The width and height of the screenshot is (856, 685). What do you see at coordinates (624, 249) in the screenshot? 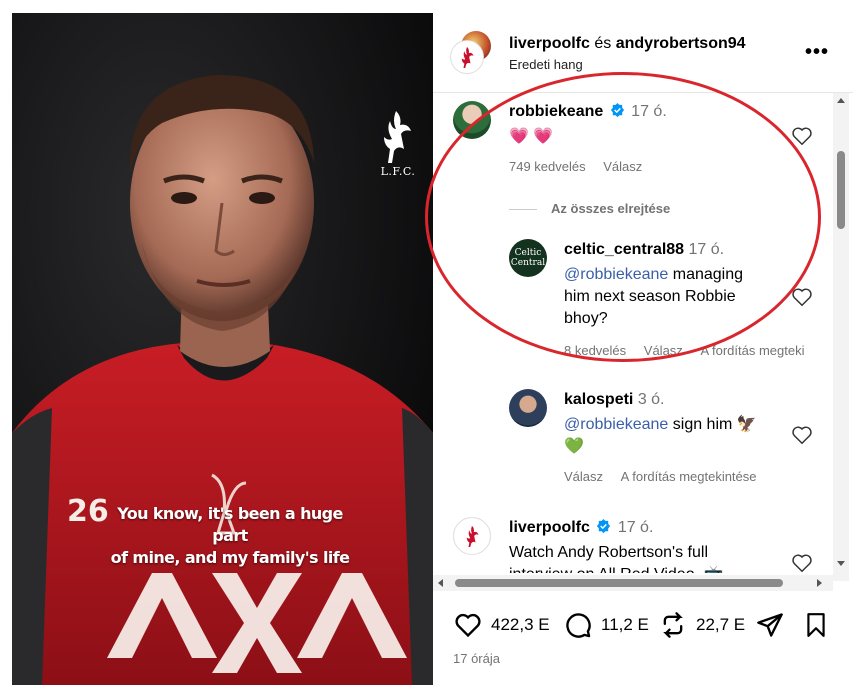
I see `comment-username: celtic_central88` at bounding box center [624, 249].